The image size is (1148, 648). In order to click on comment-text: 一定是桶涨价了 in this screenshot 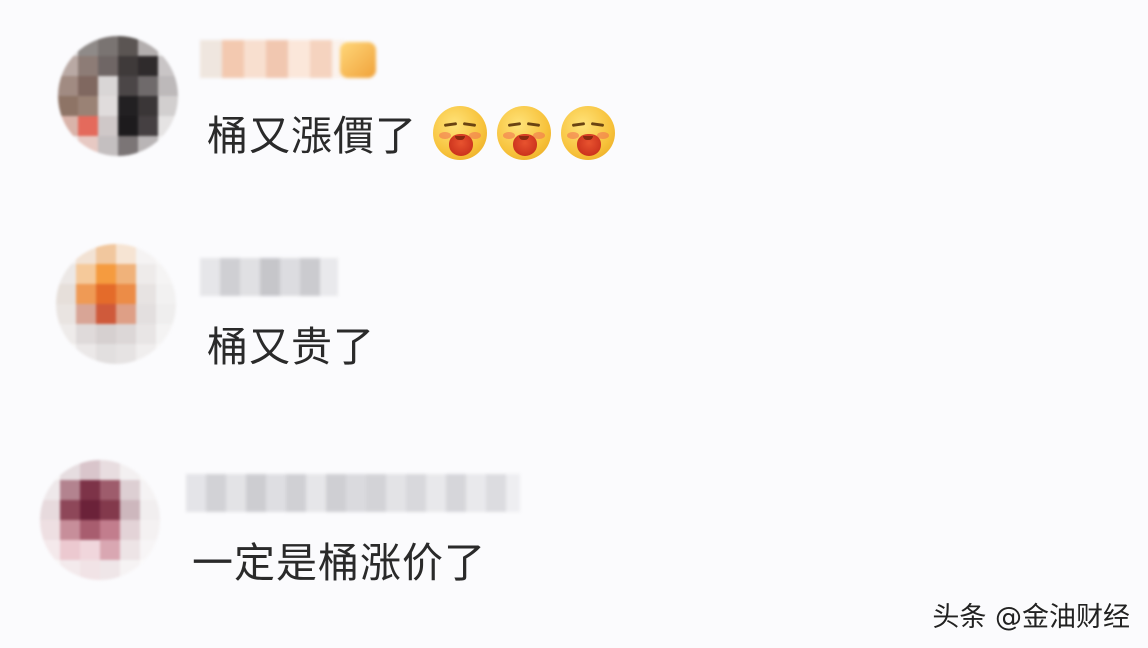, I will do `click(339, 563)`.